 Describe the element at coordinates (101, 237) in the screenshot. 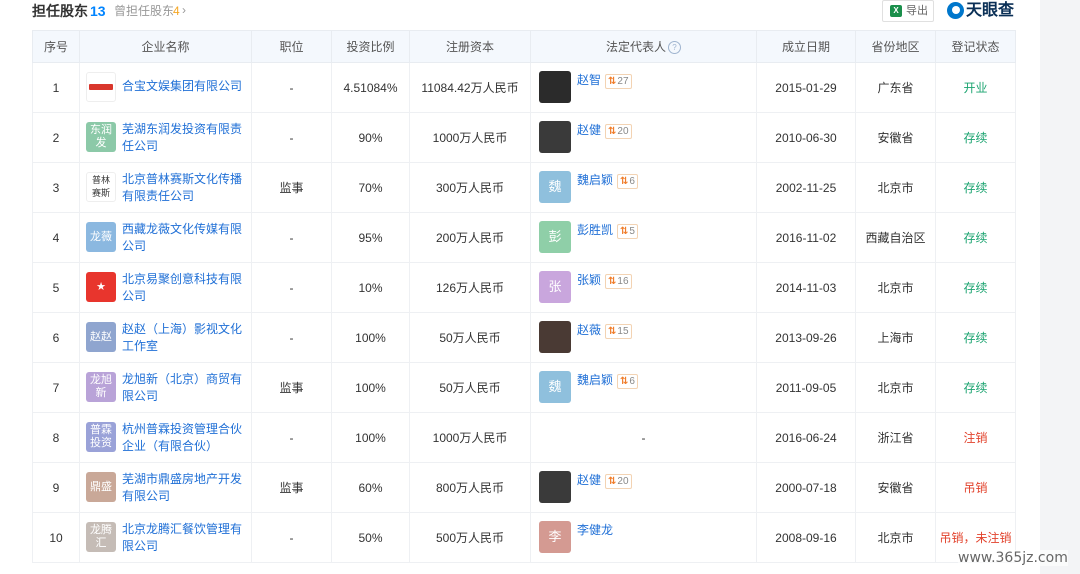

I see `company-logo: 龙薇` at that location.